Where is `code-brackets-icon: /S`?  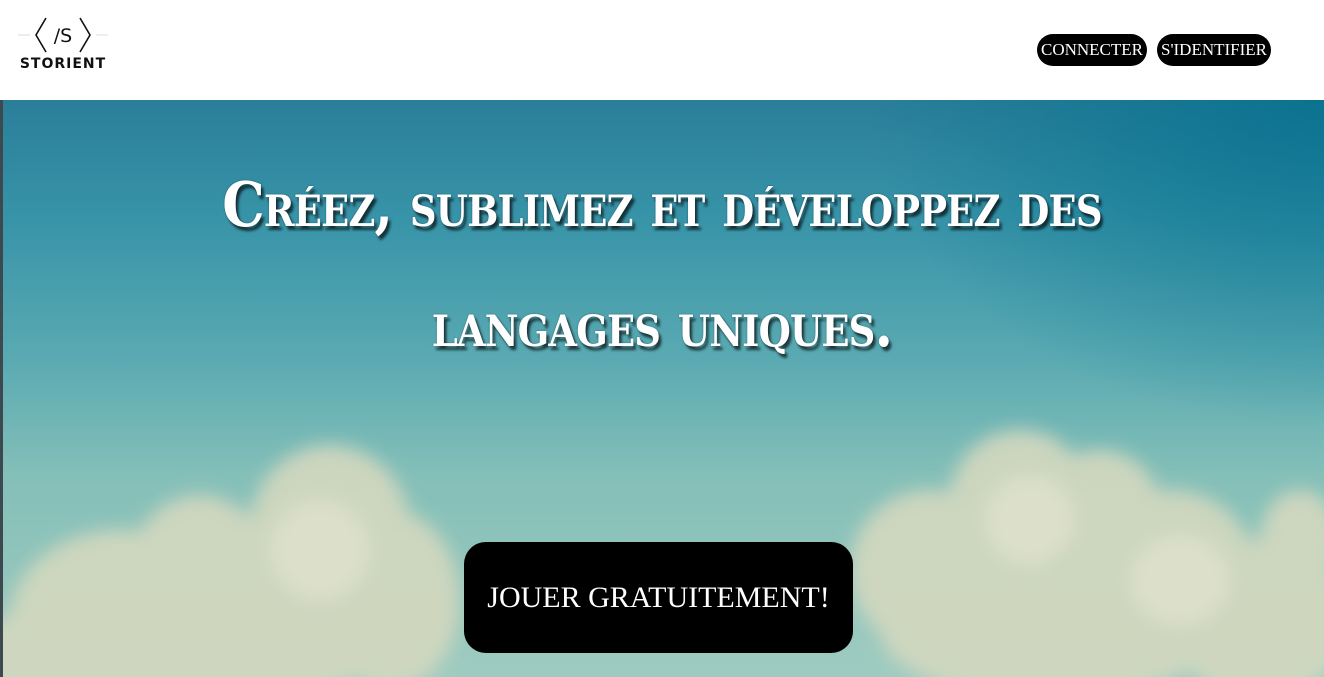
code-brackets-icon: /S is located at coordinates (63, 35).